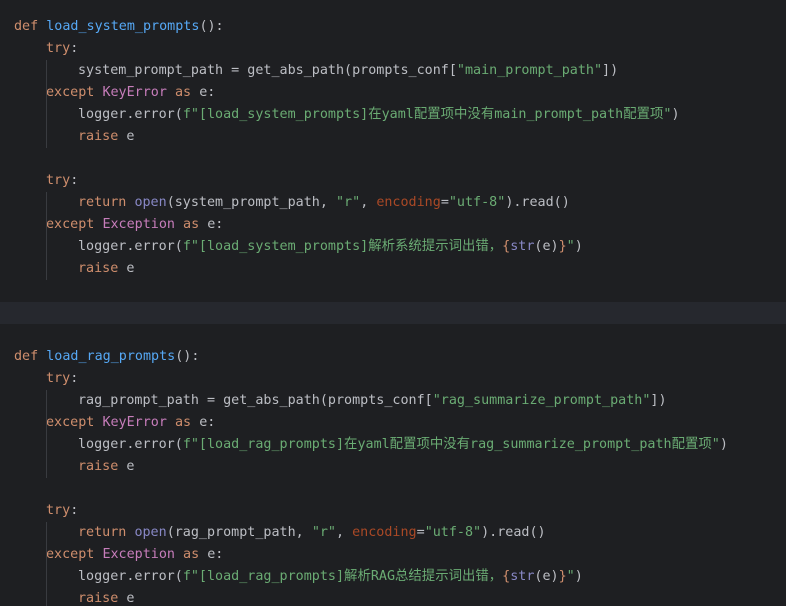 The width and height of the screenshot is (786, 606). I want to click on code-line-17: try:, so click(393, 379).